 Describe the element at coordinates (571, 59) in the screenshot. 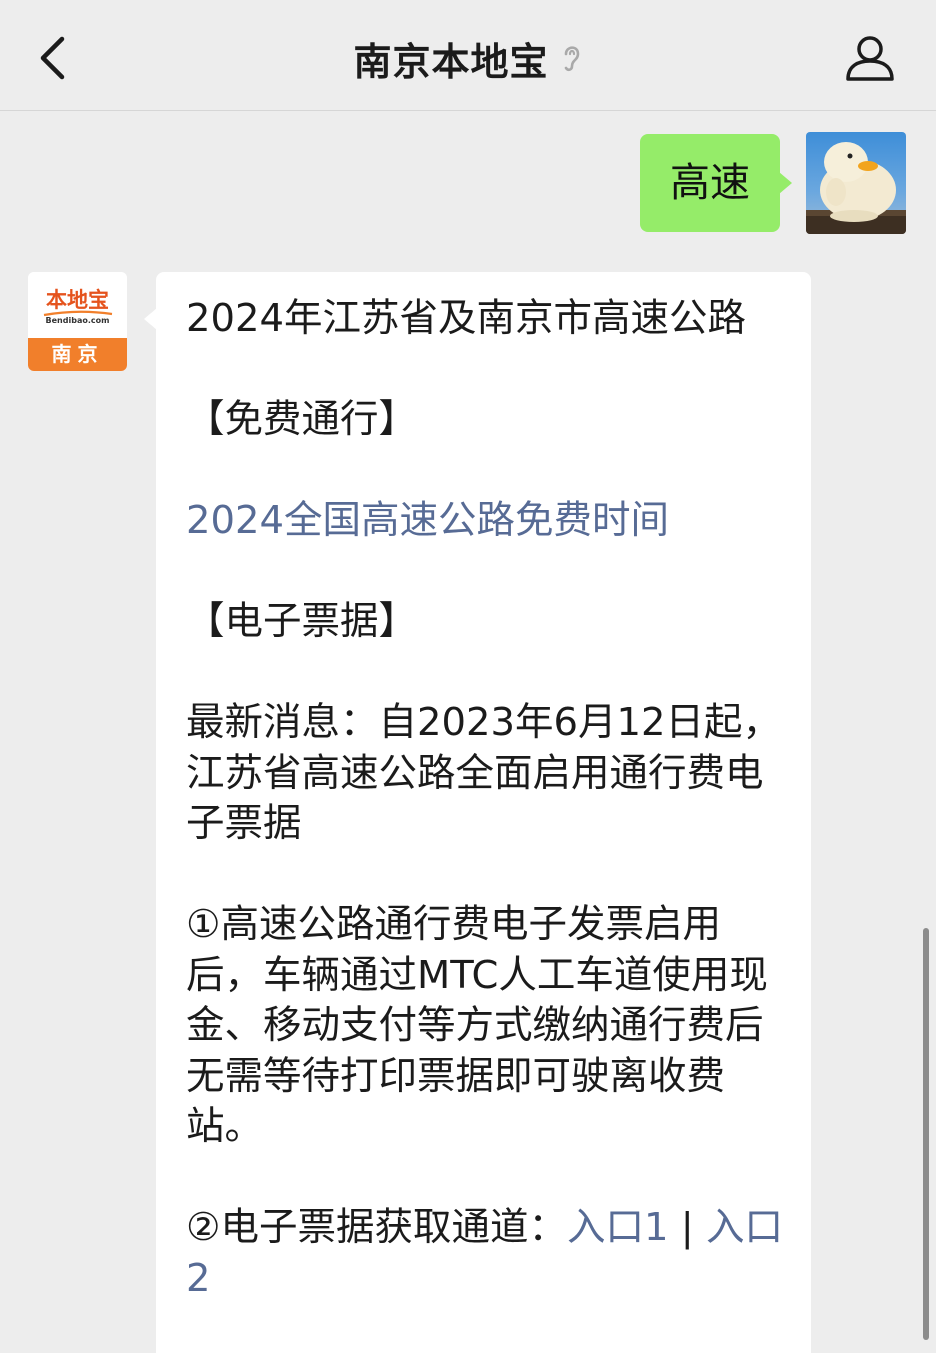

I see `ear-icon` at that location.